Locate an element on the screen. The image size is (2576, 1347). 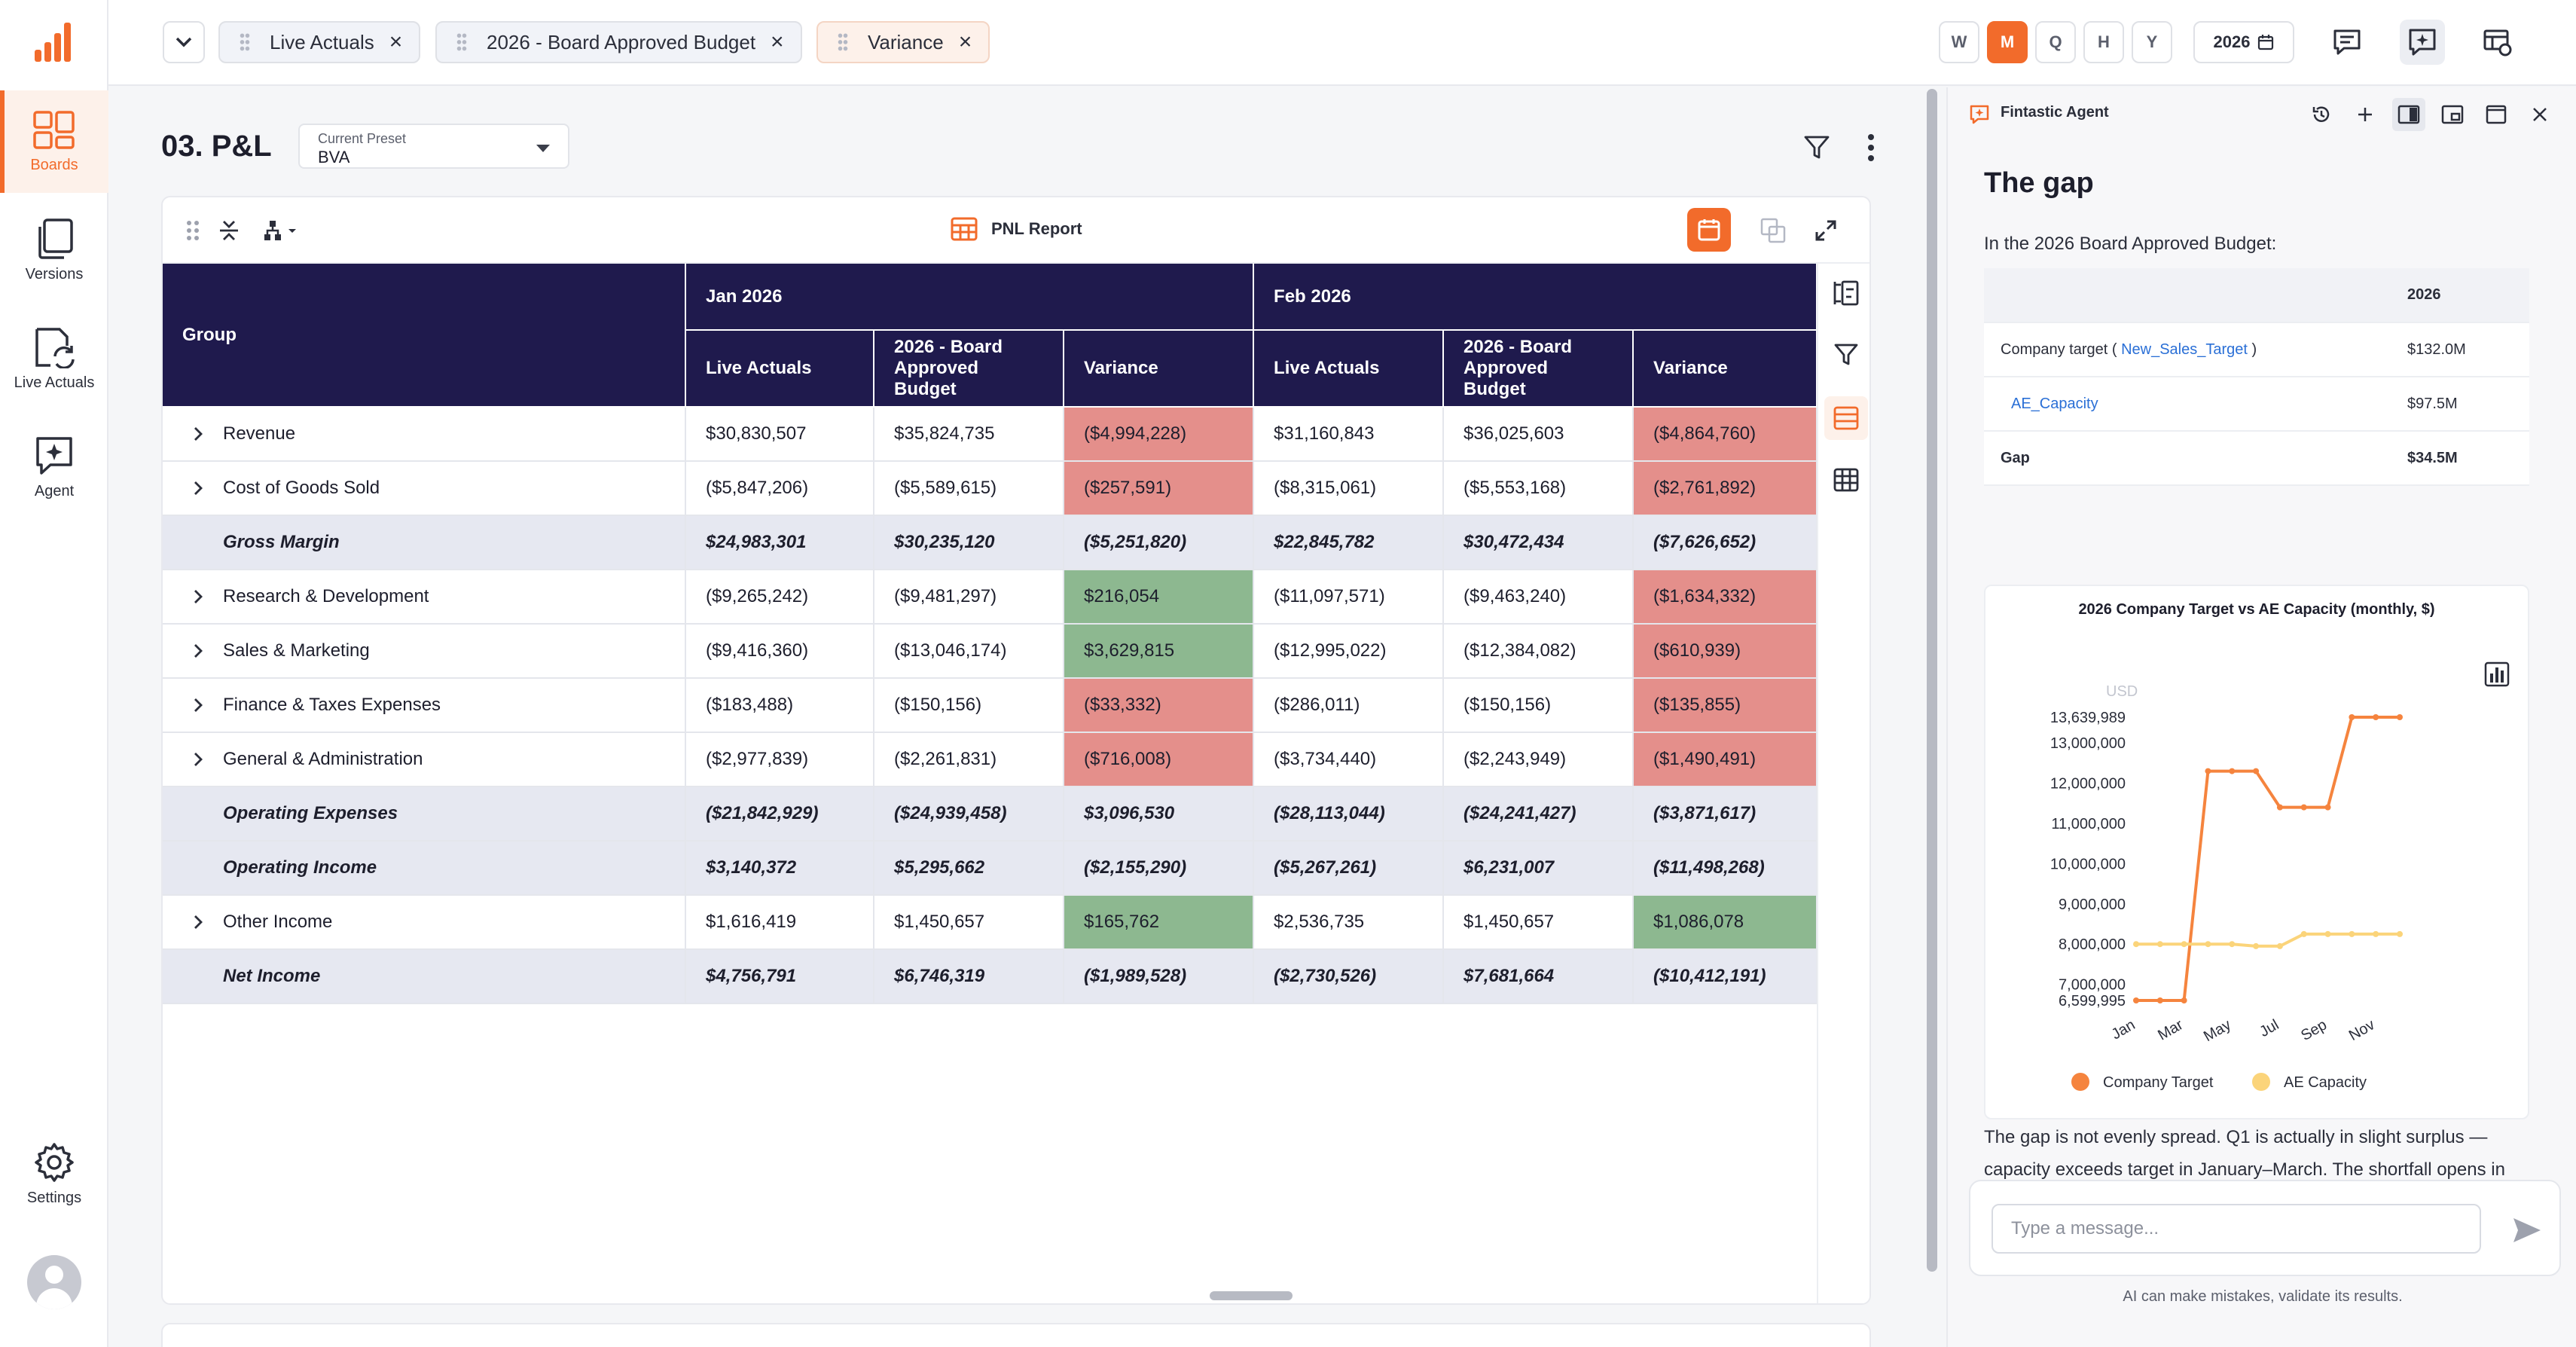
table-cell: ($33,332) is located at coordinates (1159, 705).